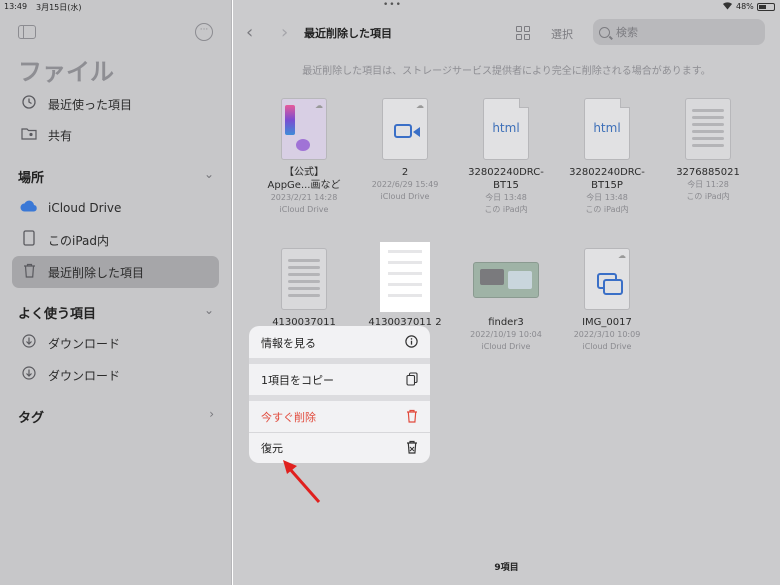  What do you see at coordinates (31, 418) in the screenshot?
I see `section-title: タグ` at bounding box center [31, 418].